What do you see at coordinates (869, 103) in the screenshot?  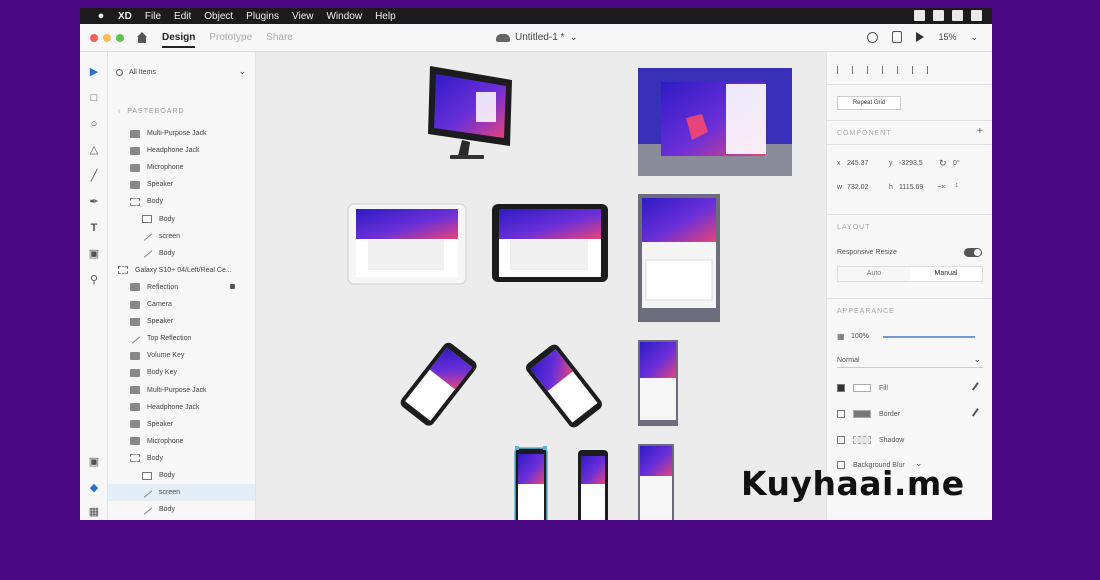 I see `repeat-grid-button: Repeat Grid` at bounding box center [869, 103].